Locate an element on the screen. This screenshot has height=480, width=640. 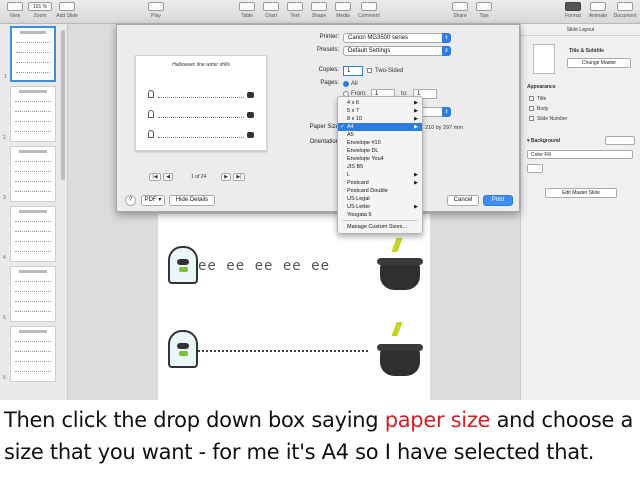
print-preview: Halloween line writer drills is located at coordinates (201, 103).